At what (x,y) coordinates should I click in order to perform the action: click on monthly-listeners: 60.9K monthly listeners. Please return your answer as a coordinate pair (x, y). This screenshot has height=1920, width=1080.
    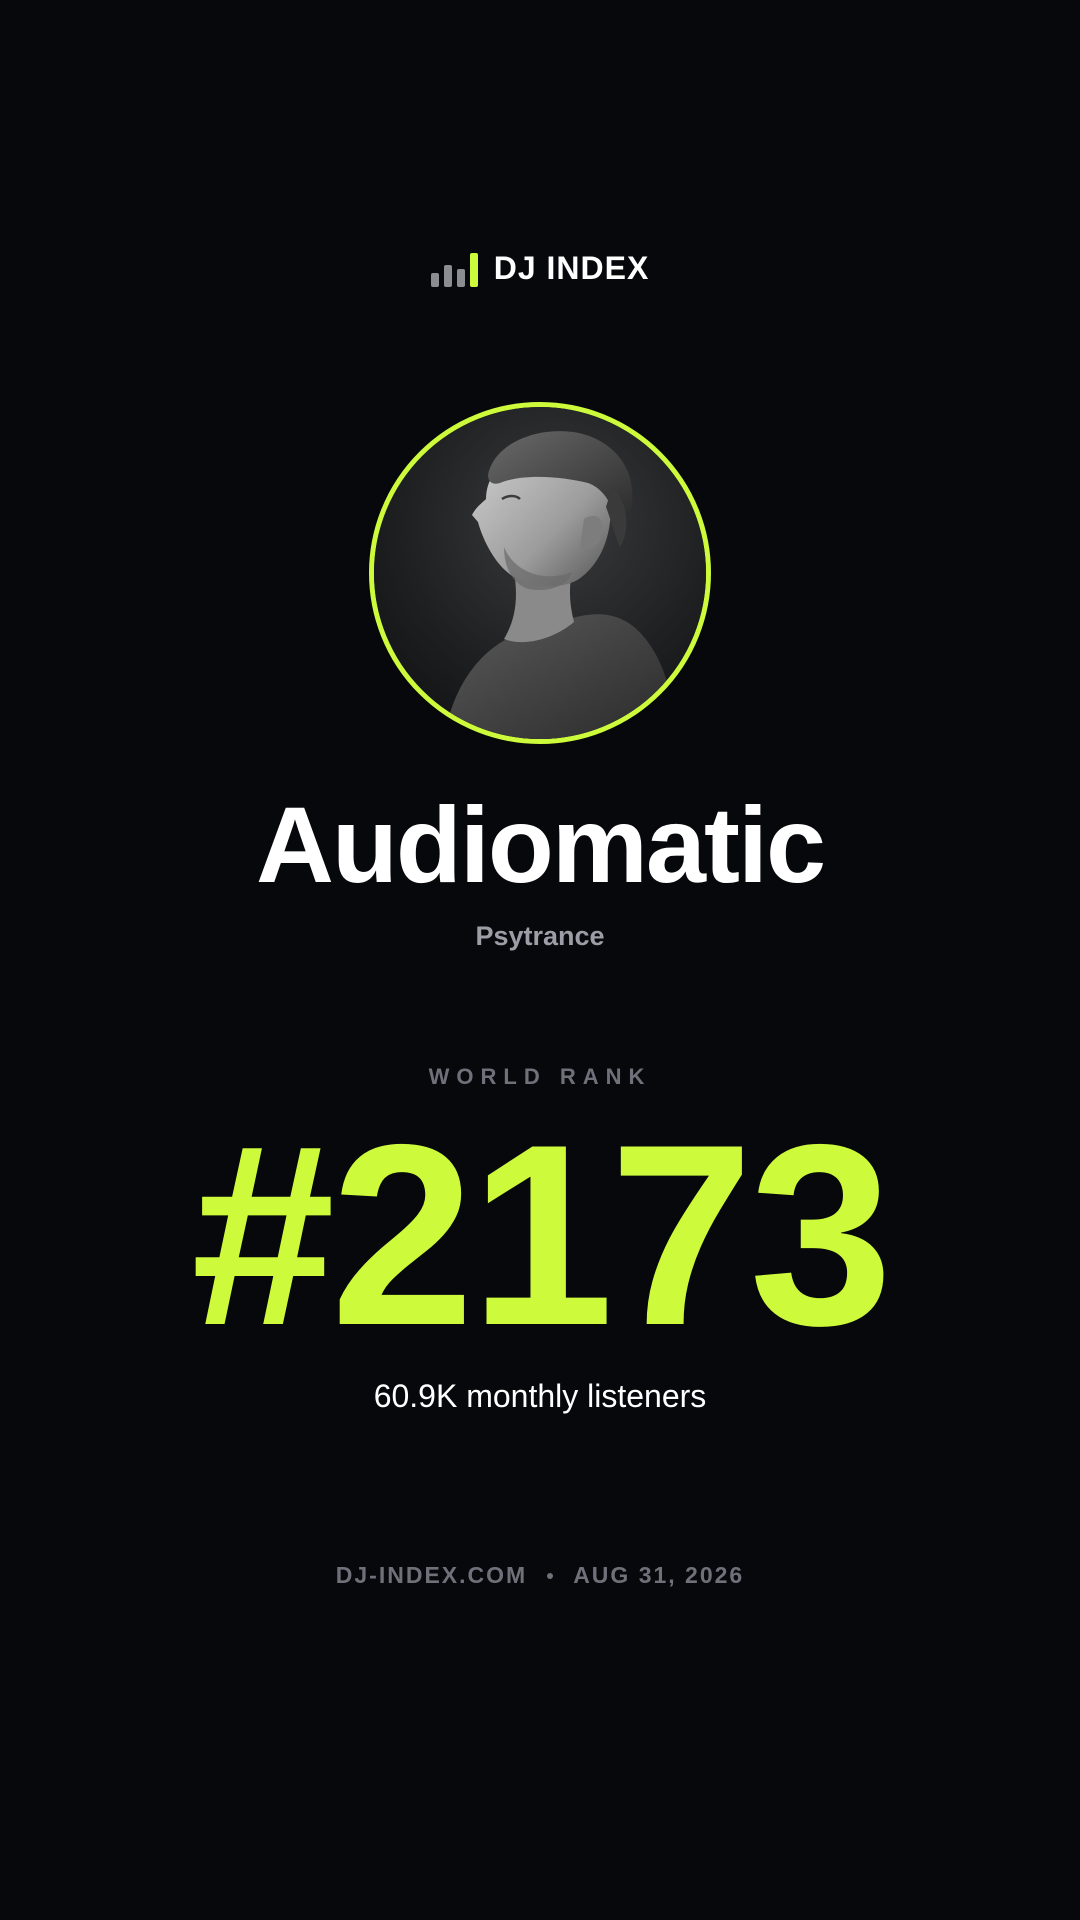
    Looking at the image, I should click on (540, 1396).